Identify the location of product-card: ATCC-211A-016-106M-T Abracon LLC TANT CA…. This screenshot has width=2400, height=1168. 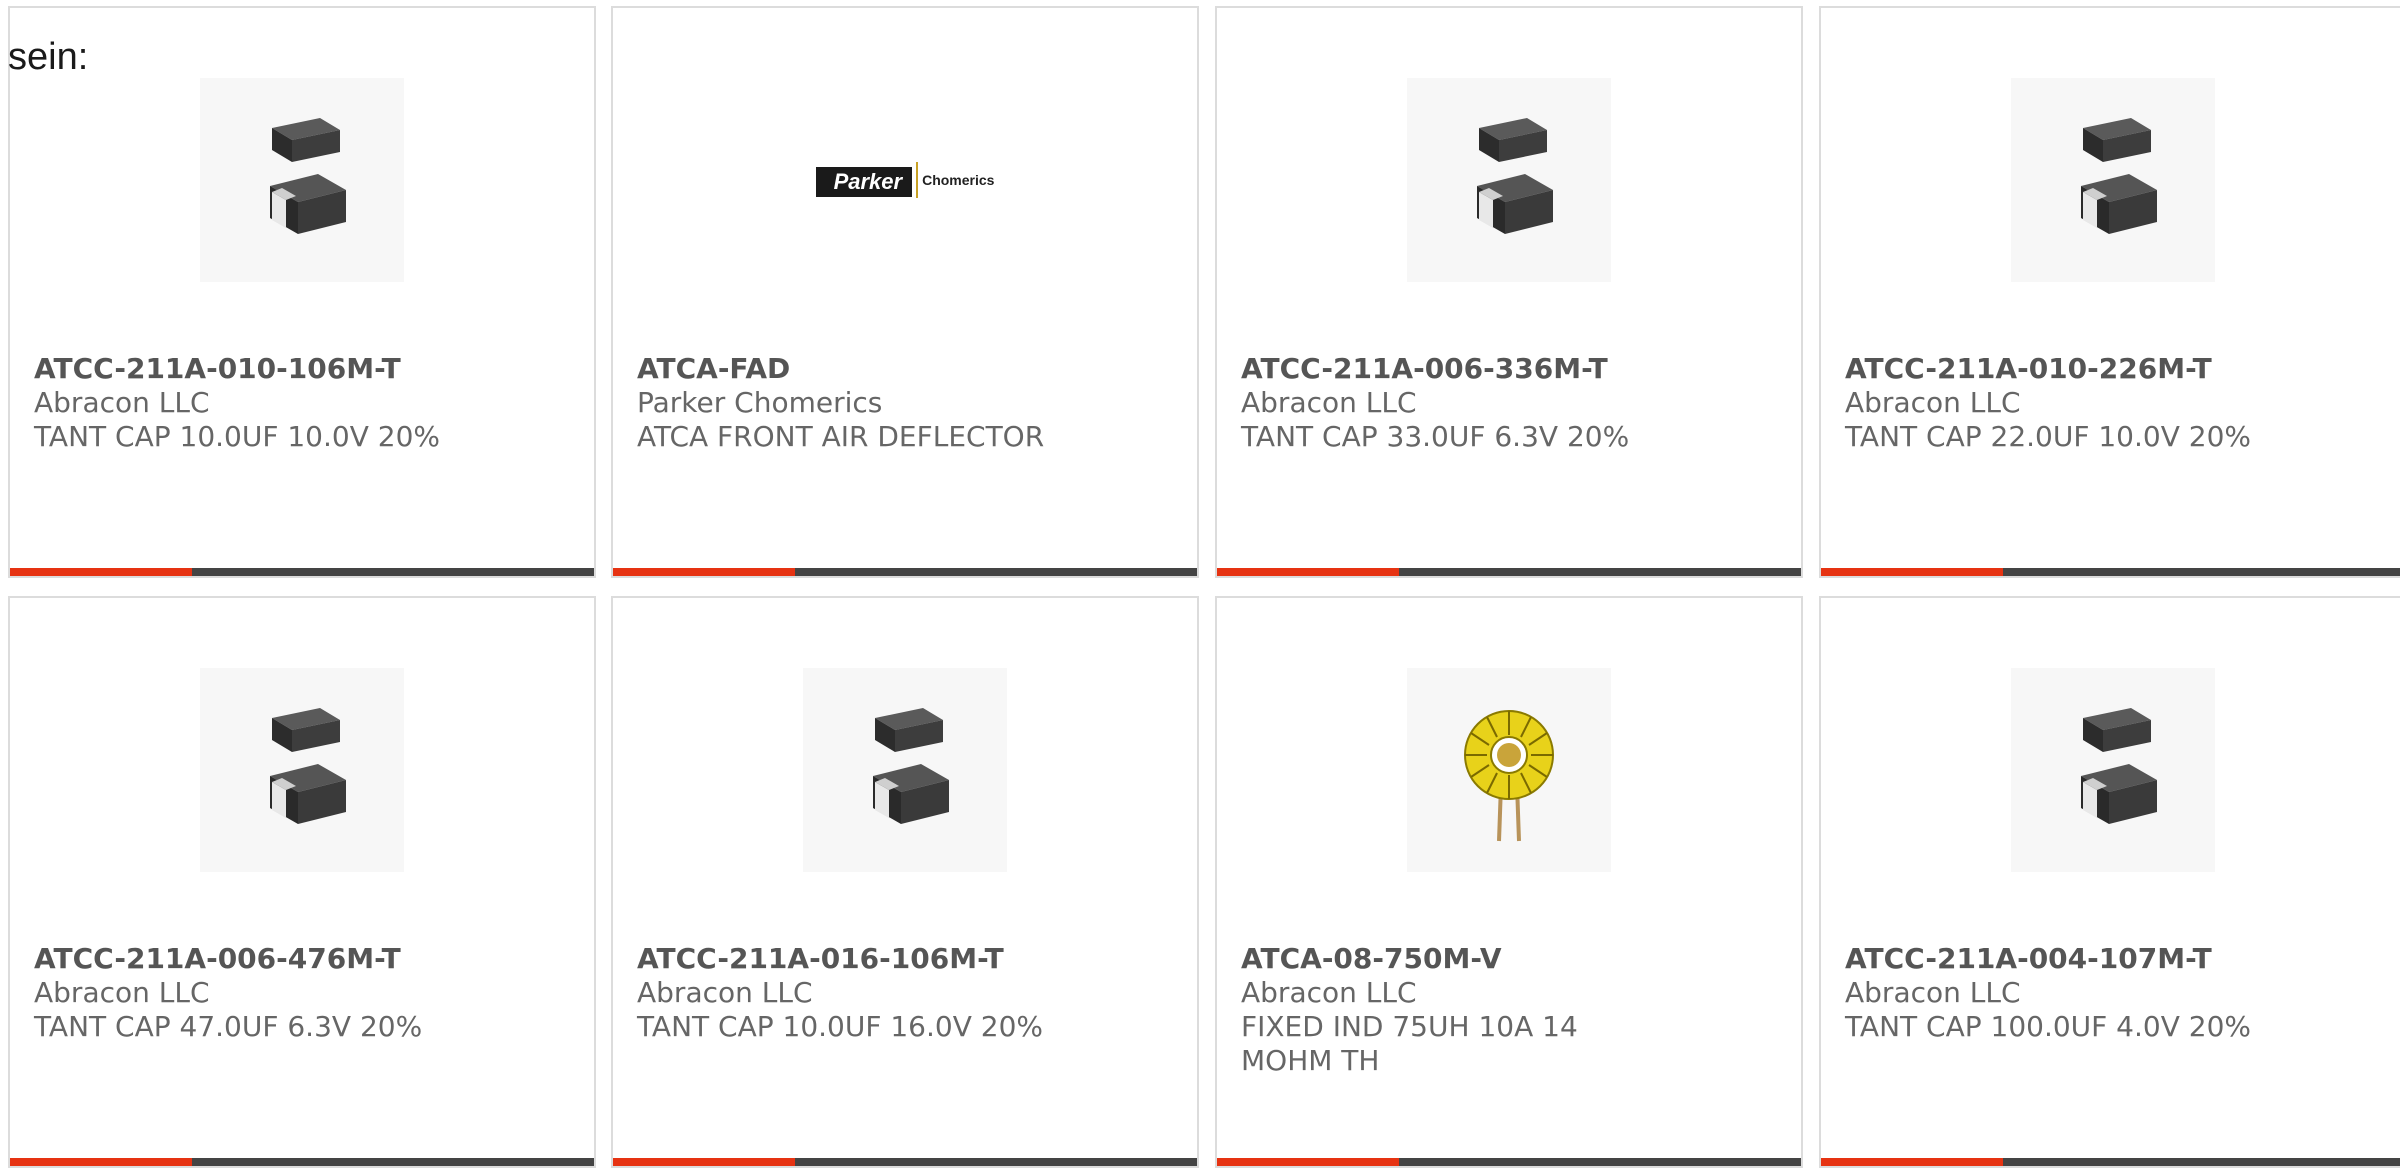
(905, 882).